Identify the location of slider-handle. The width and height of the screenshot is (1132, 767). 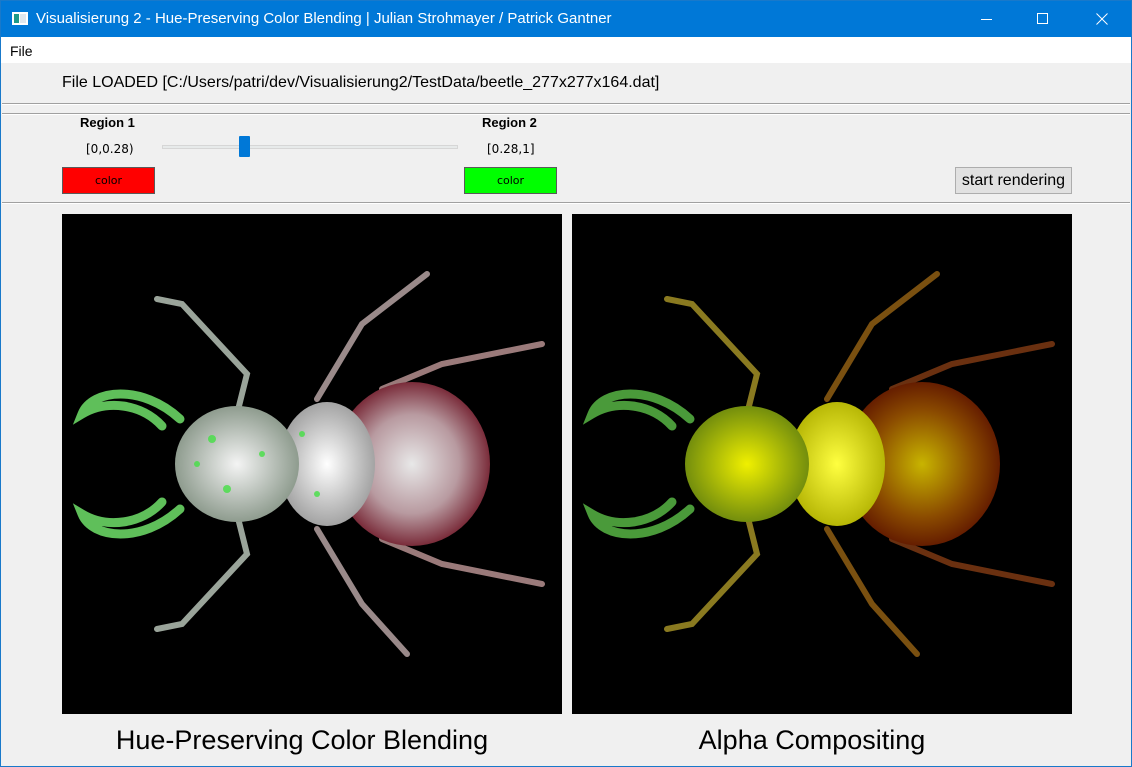
(244, 146).